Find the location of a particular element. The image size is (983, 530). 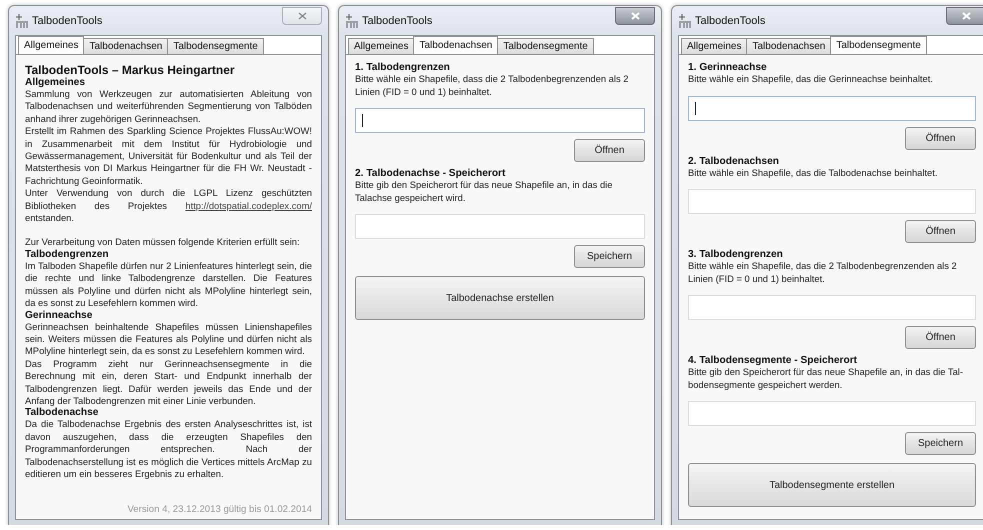

version-text: Version 4, 23.12.2013 gültig bis 01.02.2014 is located at coordinates (219, 509).